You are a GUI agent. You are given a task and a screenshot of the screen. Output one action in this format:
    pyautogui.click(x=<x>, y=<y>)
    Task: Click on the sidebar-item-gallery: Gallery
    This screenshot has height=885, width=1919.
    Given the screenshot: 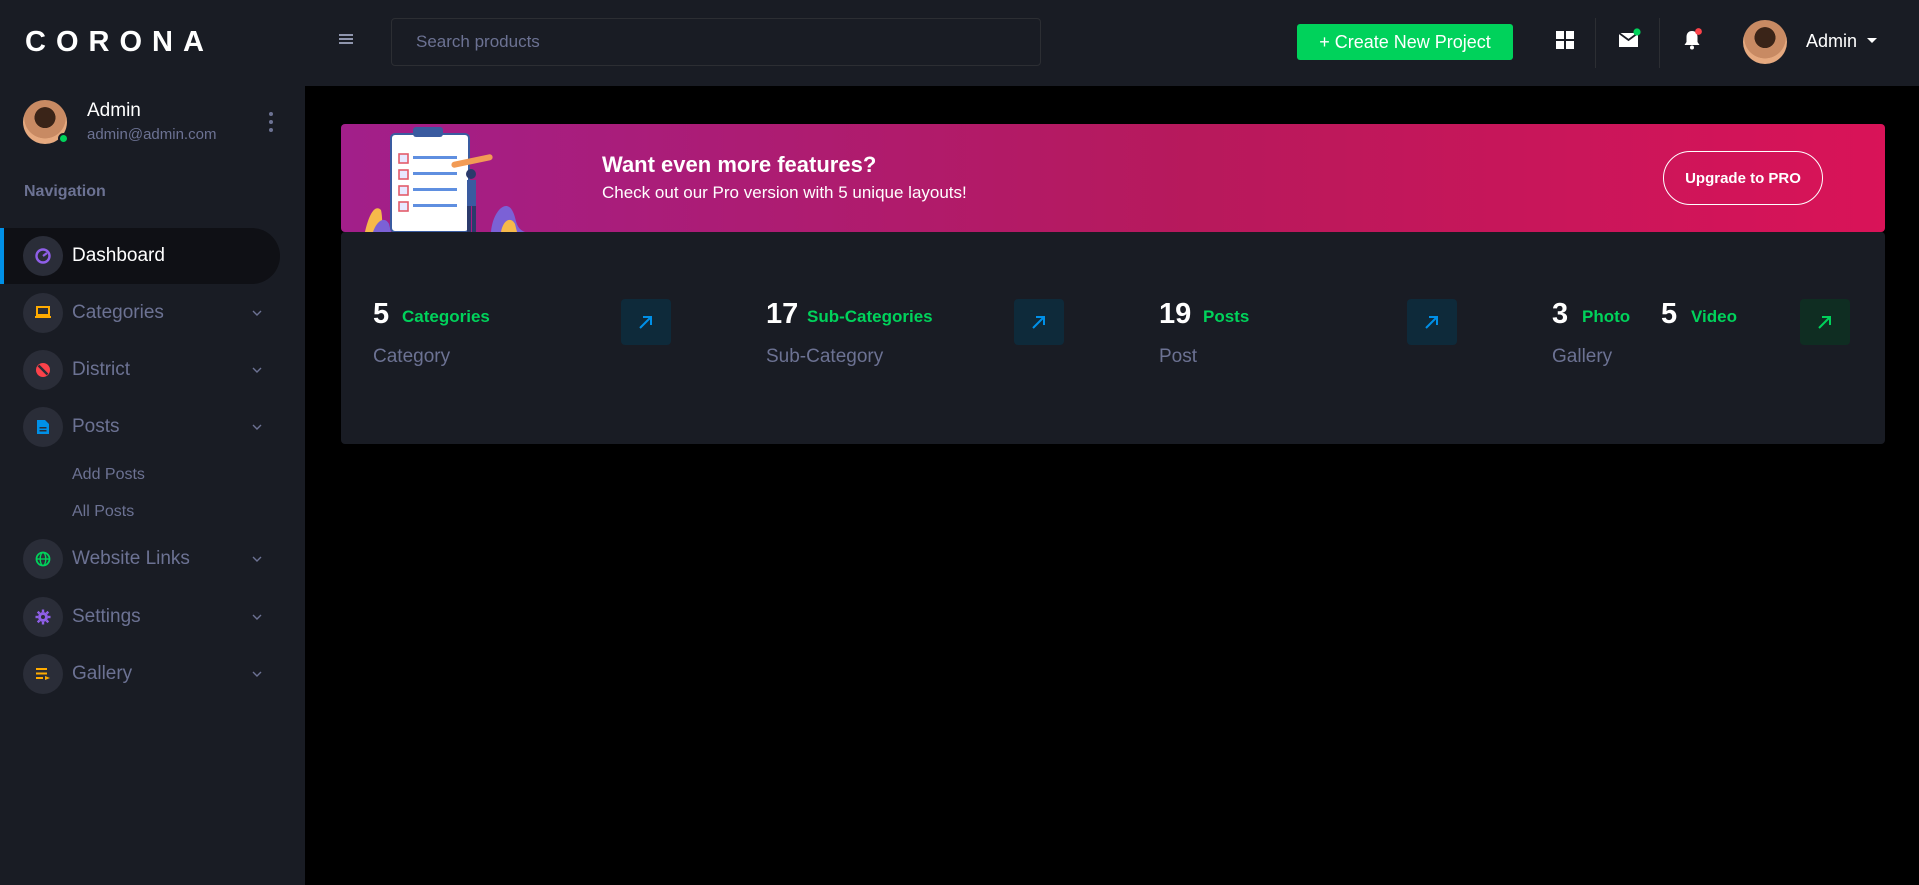 What is the action you would take?
    pyautogui.click(x=140, y=674)
    